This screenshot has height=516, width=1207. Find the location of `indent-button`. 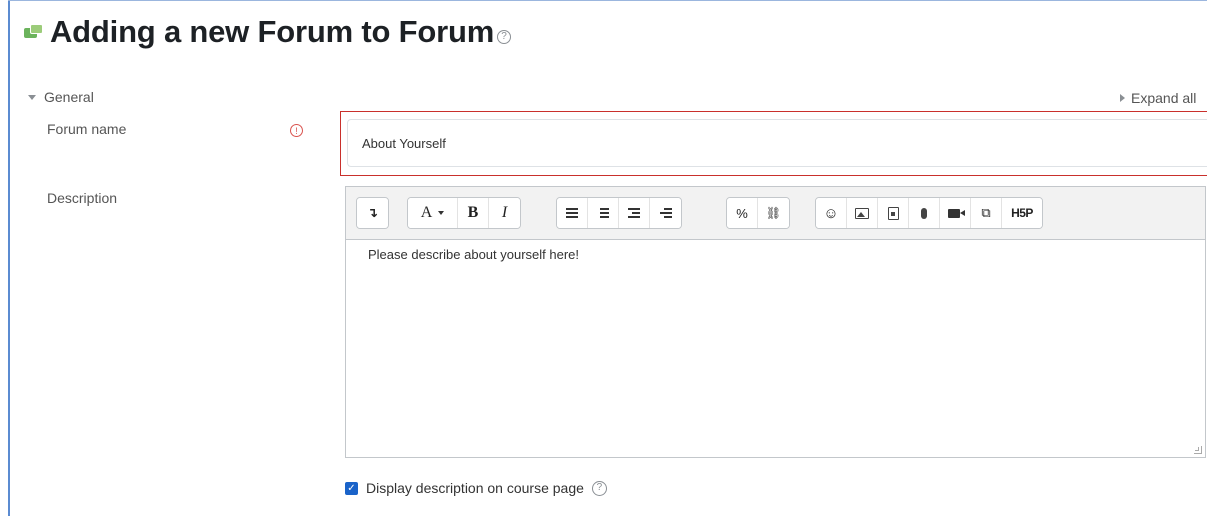

indent-button is located at coordinates (665, 213).